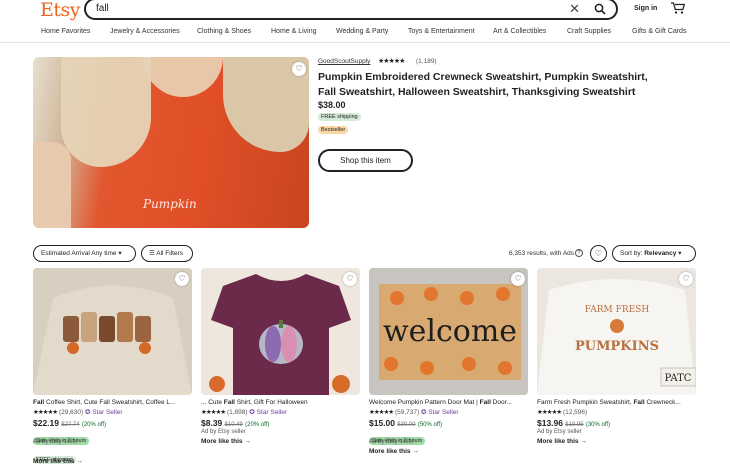 This screenshot has height=473, width=730. Describe the element at coordinates (660, 253) in the screenshot. I see `sort-value: Relevancy` at that location.